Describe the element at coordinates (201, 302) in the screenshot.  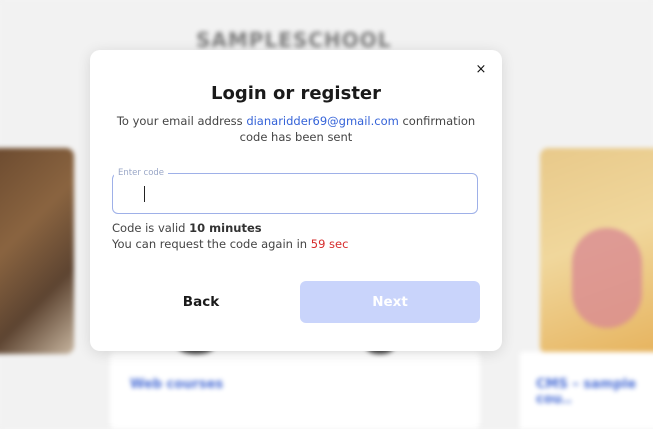
I see `back-button: Back` at that location.